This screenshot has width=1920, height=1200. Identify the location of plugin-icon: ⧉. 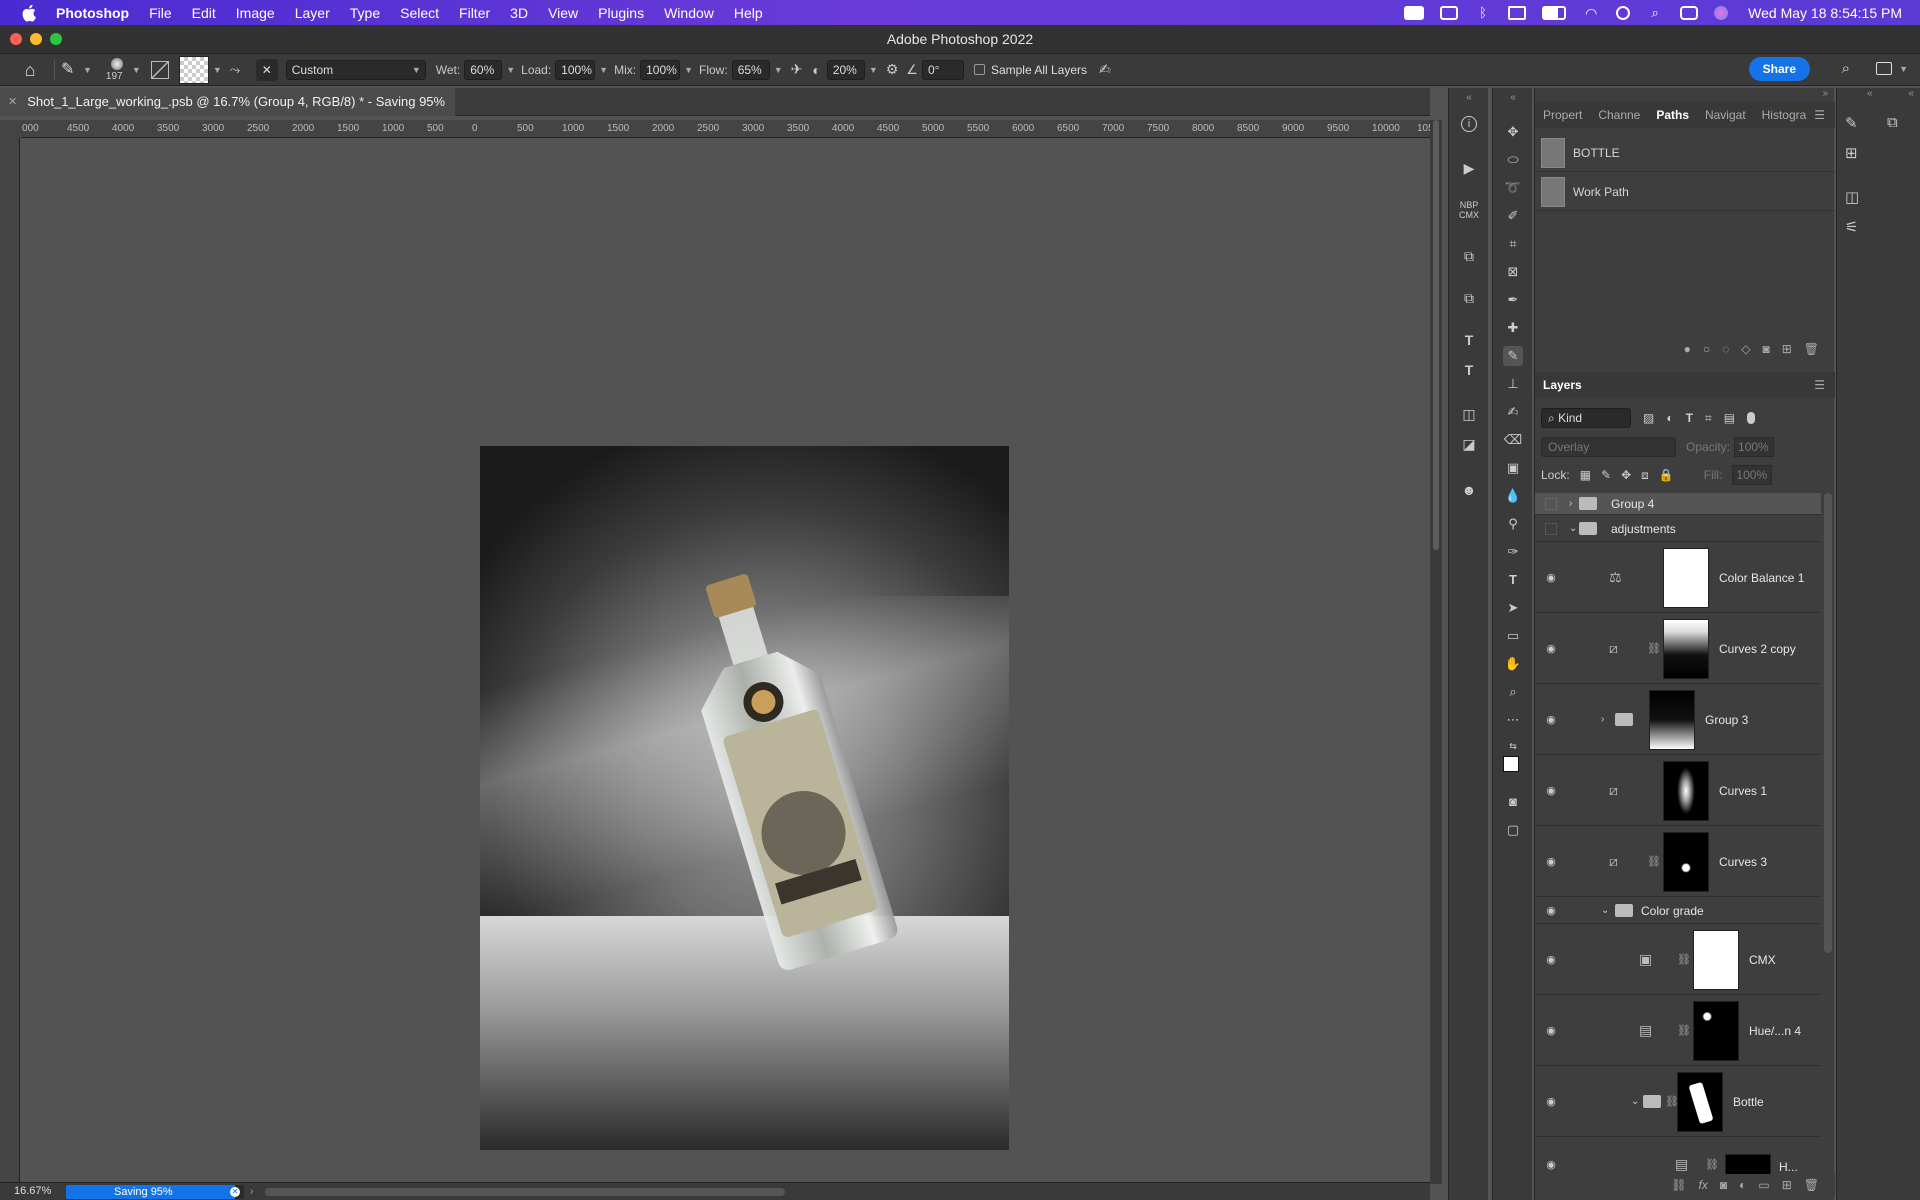
(1469, 256).